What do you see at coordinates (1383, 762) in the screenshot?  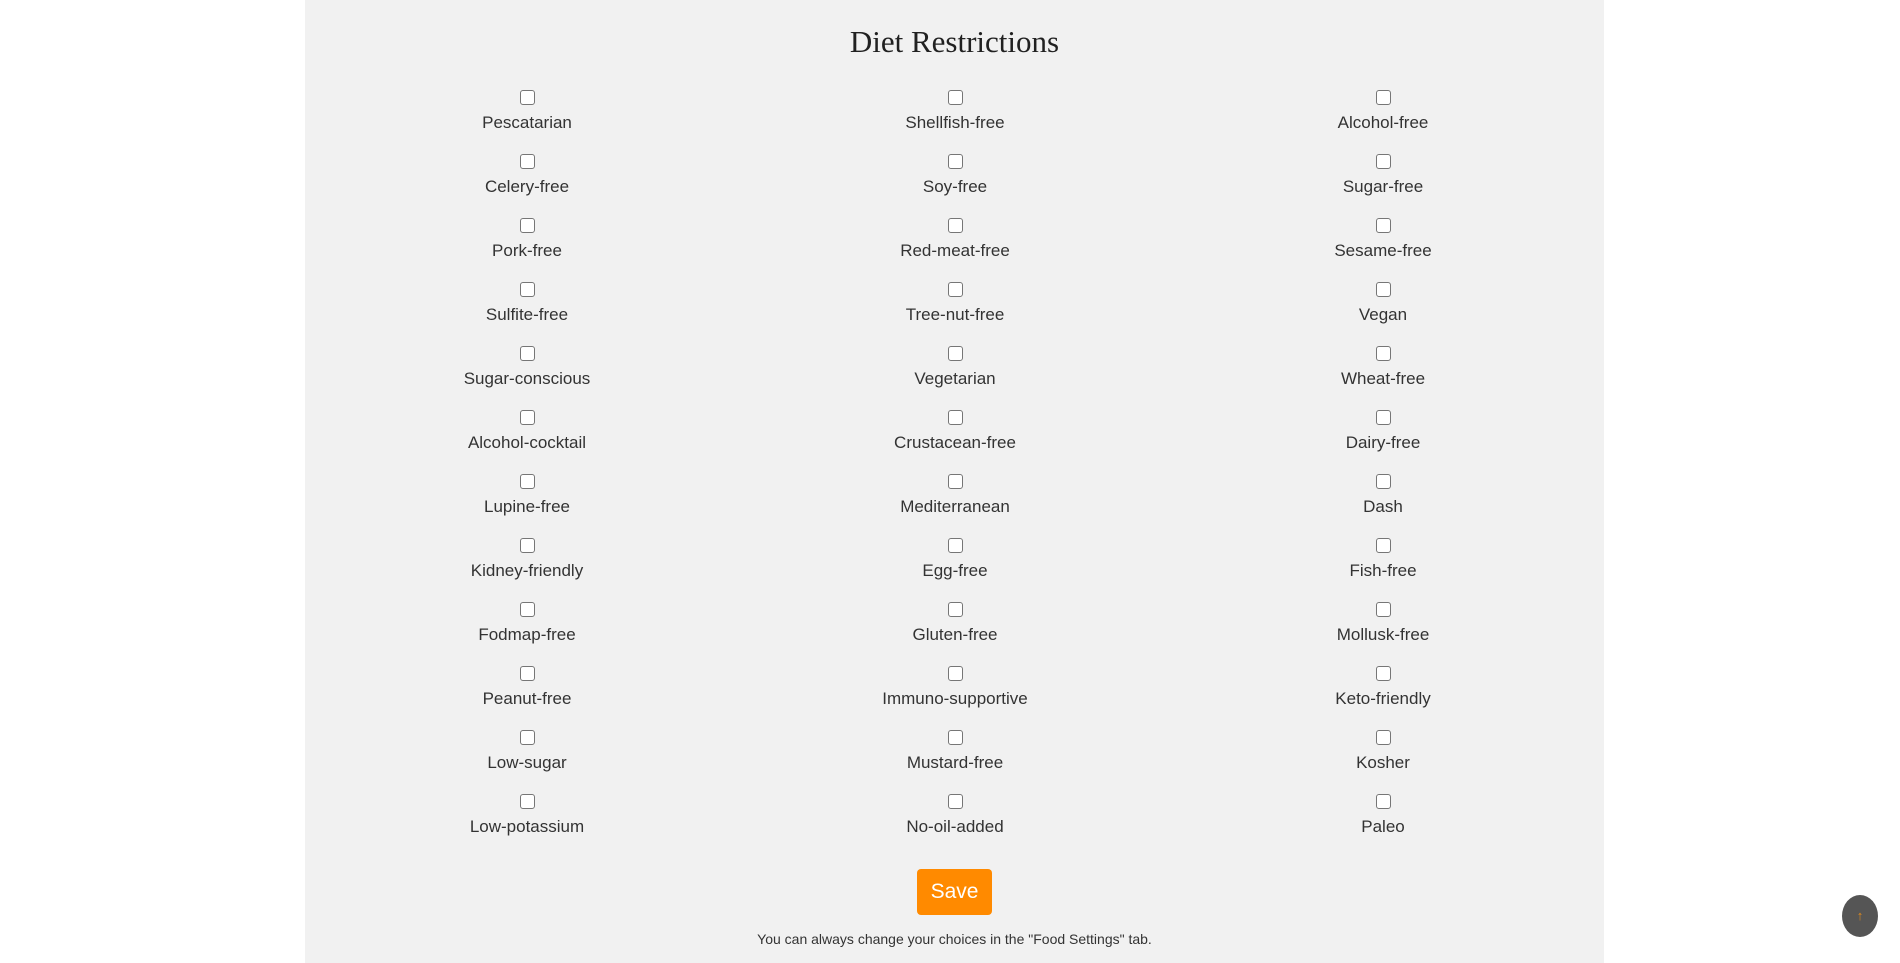 I see `diet-option-label: Kosher` at bounding box center [1383, 762].